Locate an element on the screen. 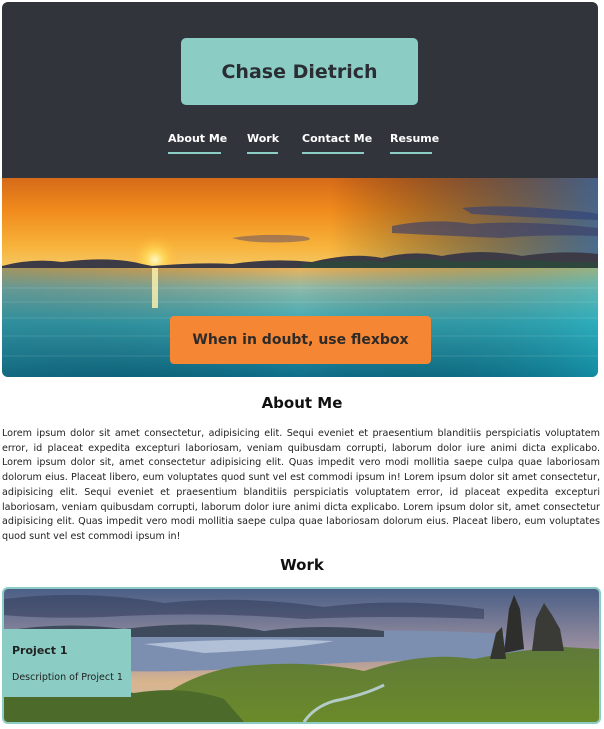 The image size is (604, 729). name-banner: Chase Dietrich is located at coordinates (299, 71).